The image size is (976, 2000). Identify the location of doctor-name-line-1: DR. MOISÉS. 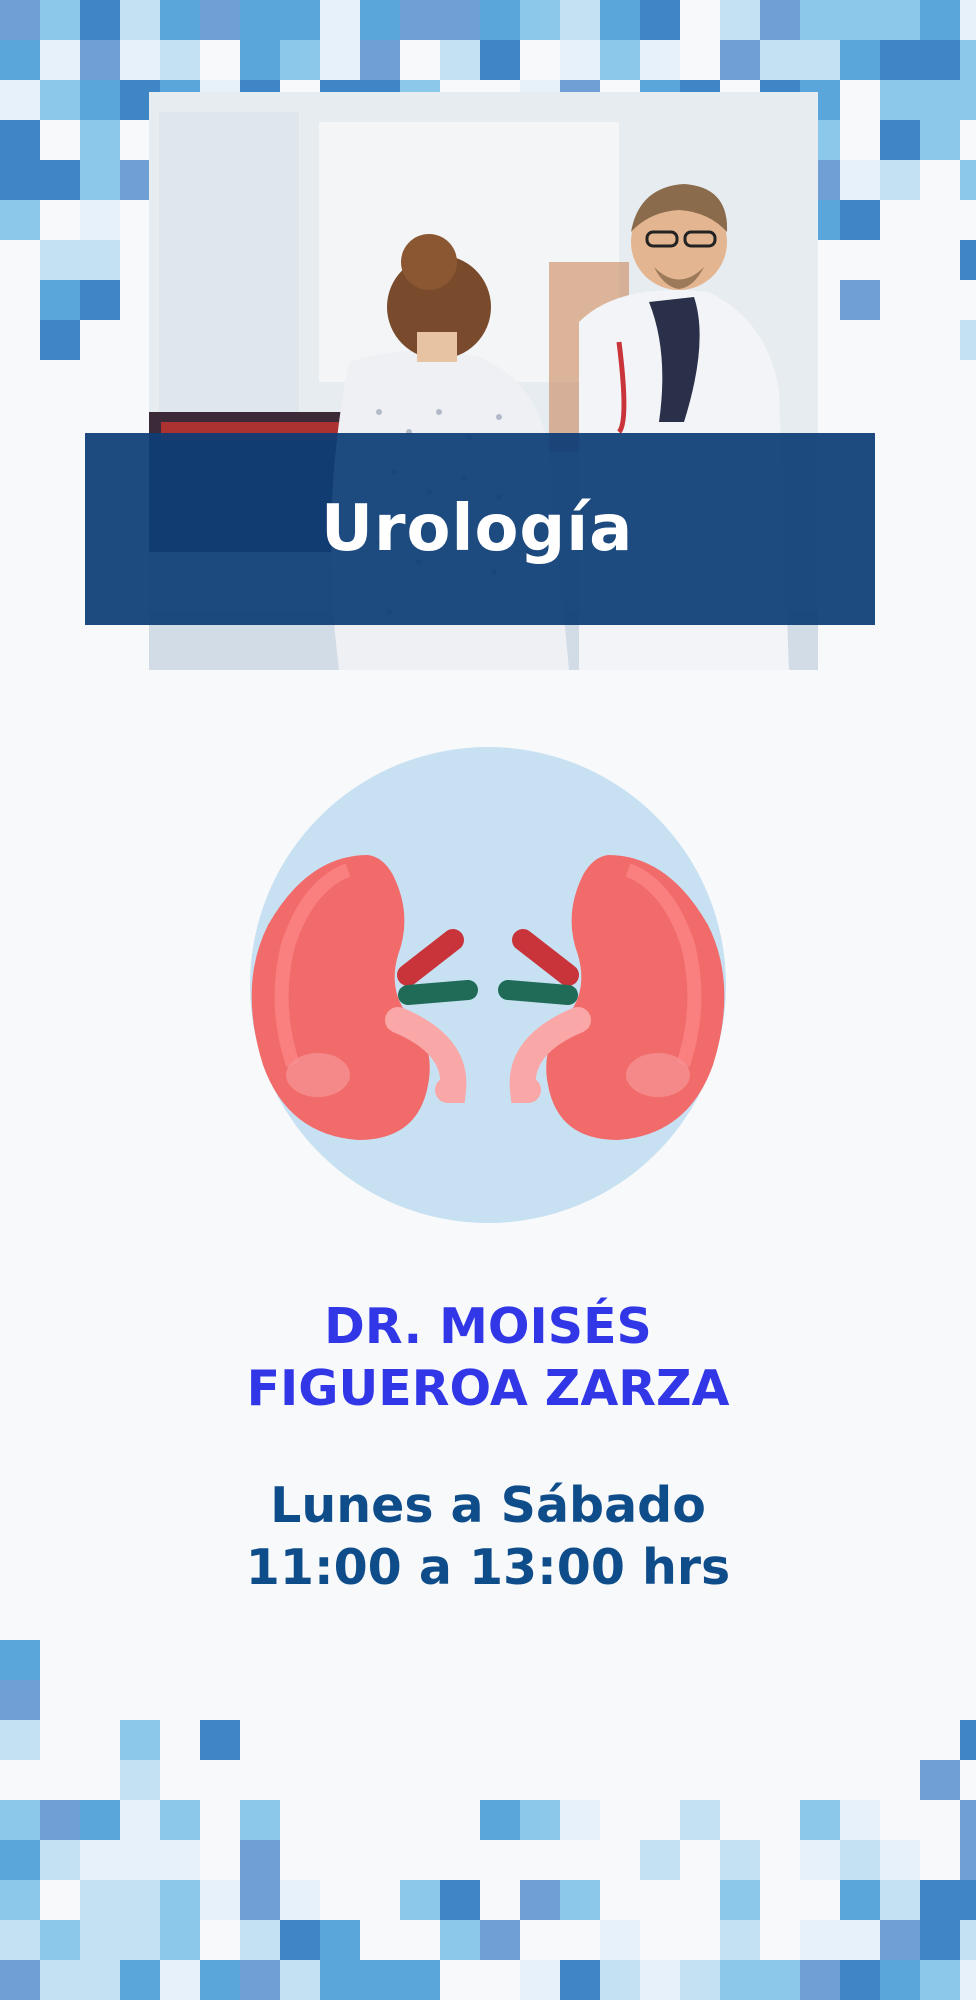
(488, 1326).